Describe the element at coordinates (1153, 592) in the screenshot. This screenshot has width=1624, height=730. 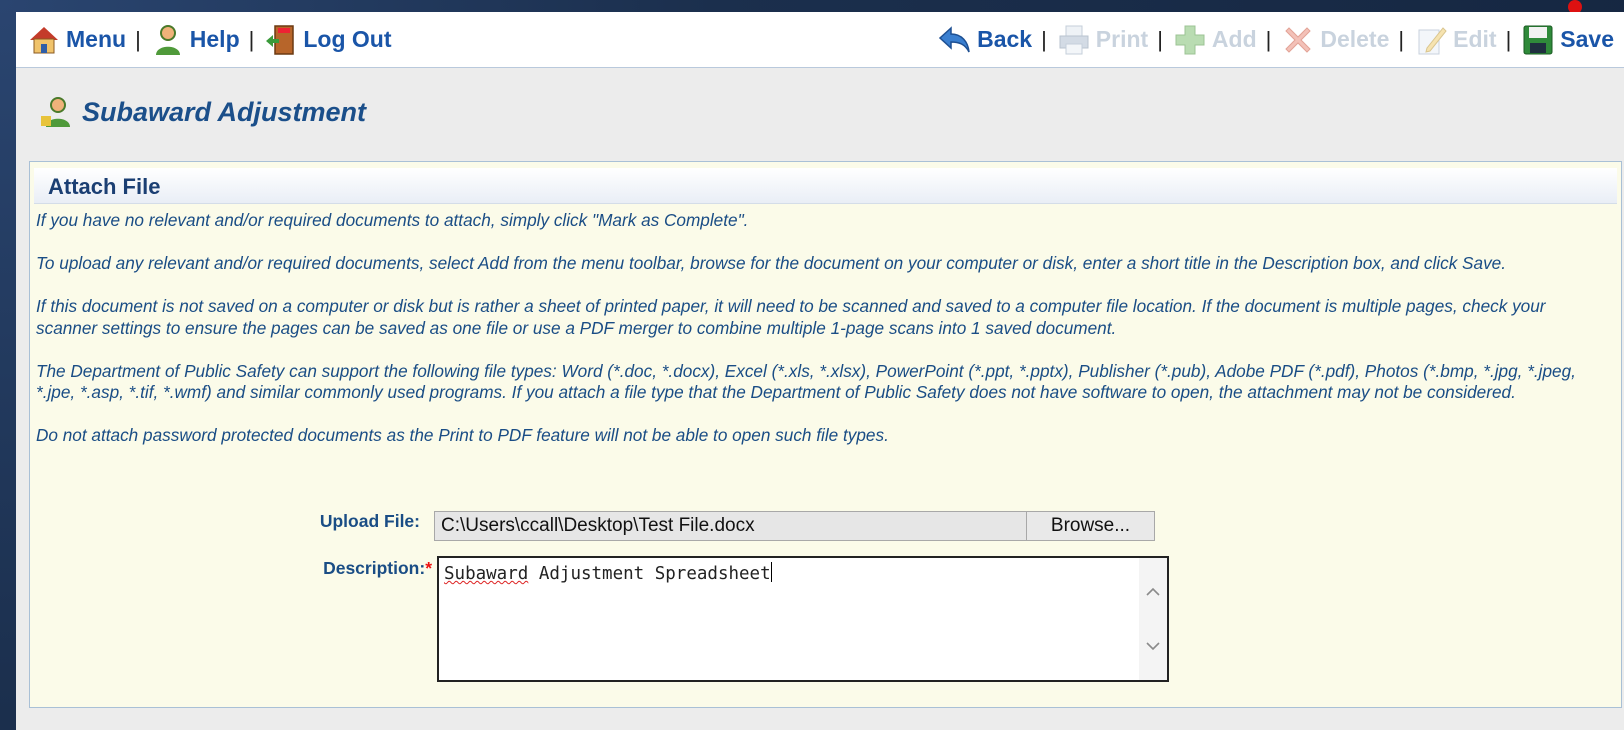
I see `chevron-up-icon` at that location.